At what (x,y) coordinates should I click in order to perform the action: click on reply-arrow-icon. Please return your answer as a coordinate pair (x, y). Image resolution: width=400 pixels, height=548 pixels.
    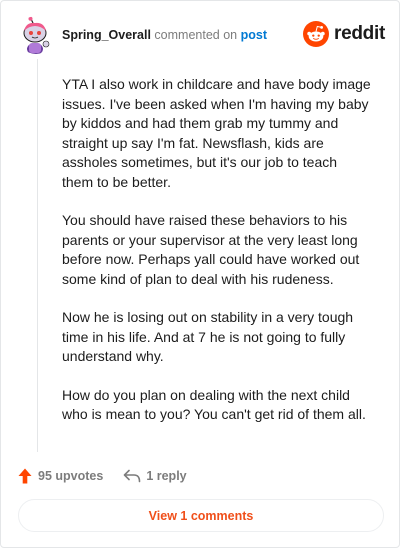
    Looking at the image, I should click on (132, 476).